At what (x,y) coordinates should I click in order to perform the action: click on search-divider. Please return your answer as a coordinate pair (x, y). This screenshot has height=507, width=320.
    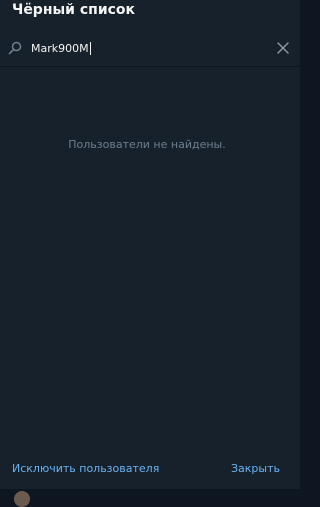
    Looking at the image, I should click on (150, 66).